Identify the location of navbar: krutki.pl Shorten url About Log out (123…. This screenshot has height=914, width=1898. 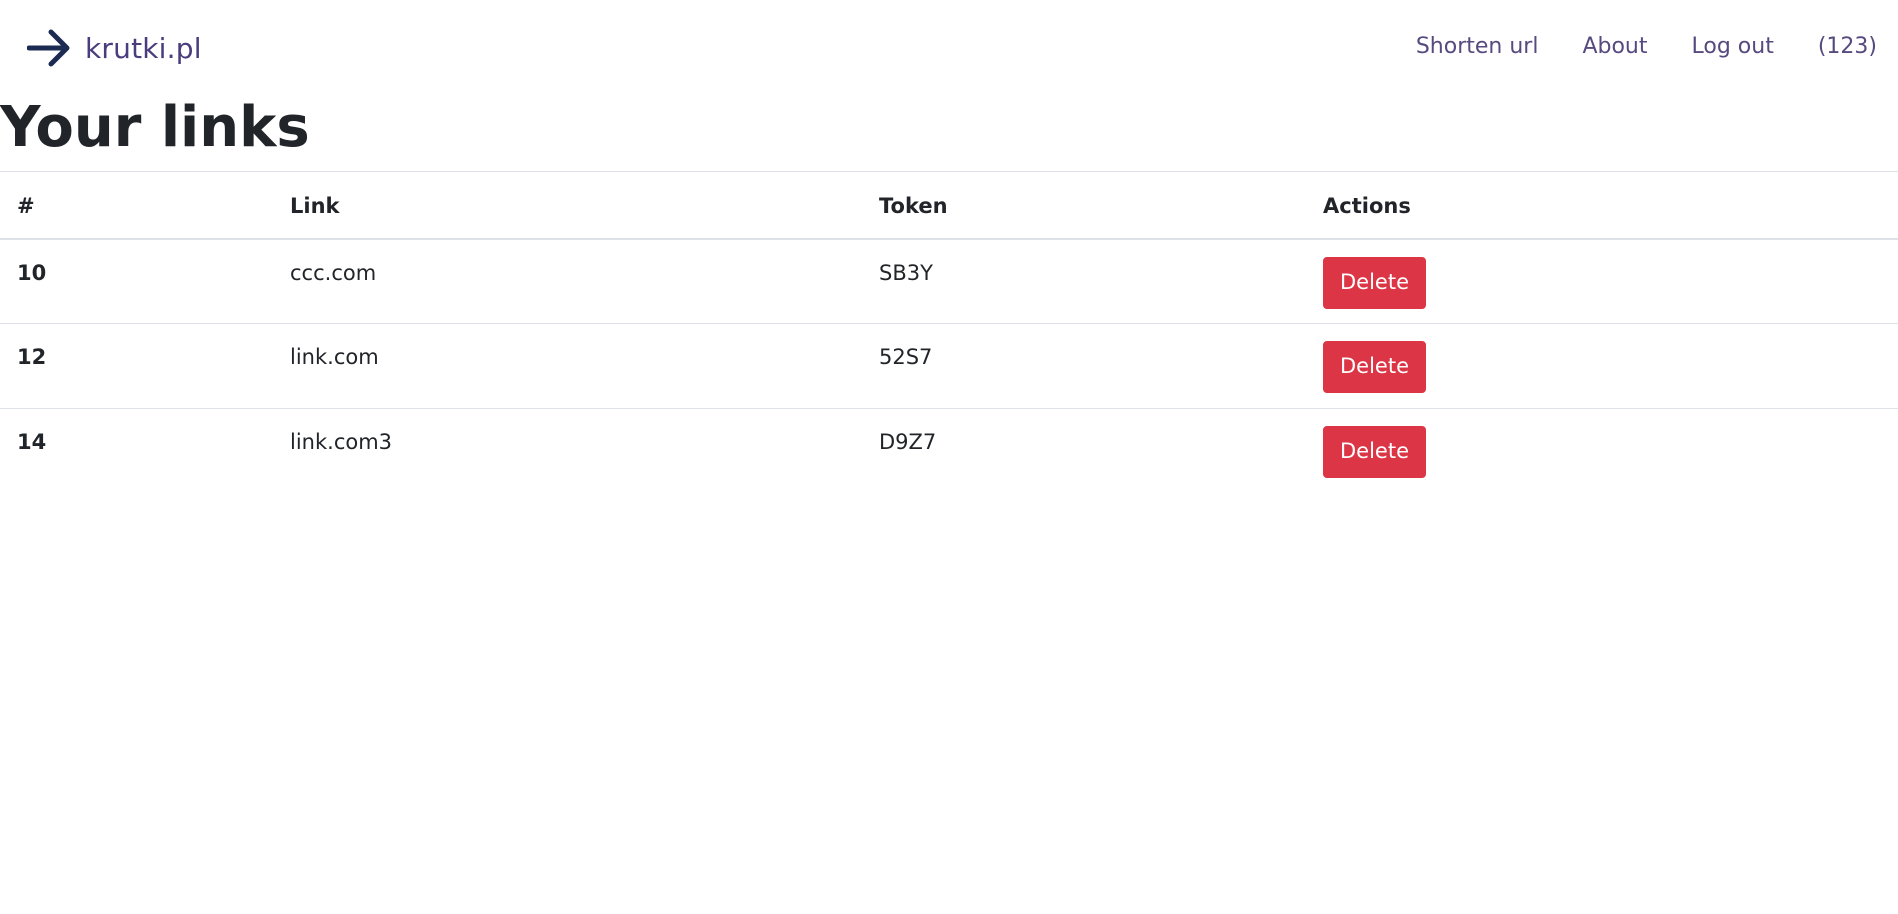
(949, 48).